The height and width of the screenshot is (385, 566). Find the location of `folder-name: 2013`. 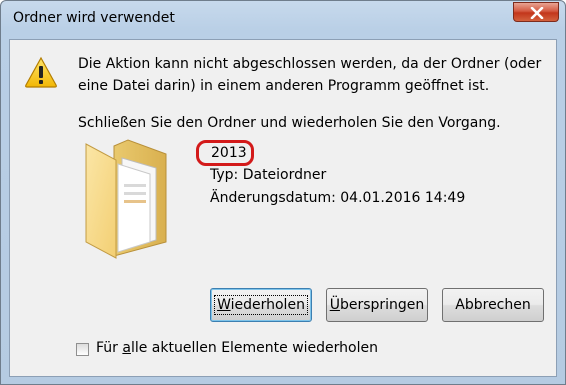

folder-name: 2013 is located at coordinates (229, 153).